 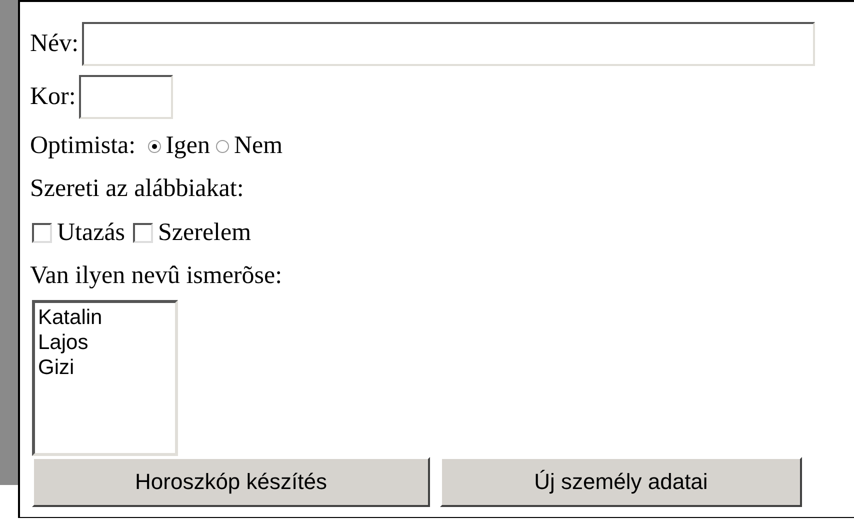 What do you see at coordinates (156, 276) in the screenshot?
I see `acquaintance-label: Van ilyen nevû ismerõse:` at bounding box center [156, 276].